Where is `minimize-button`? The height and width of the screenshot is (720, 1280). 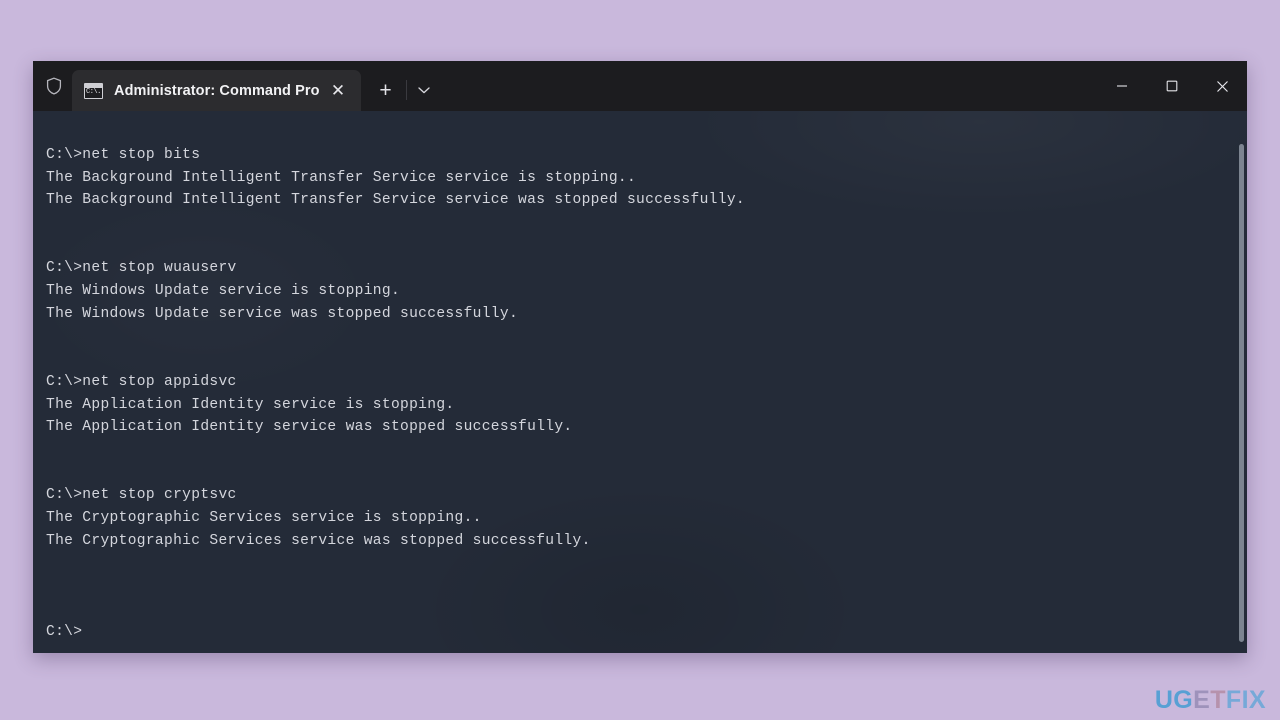
minimize-button is located at coordinates (1122, 86).